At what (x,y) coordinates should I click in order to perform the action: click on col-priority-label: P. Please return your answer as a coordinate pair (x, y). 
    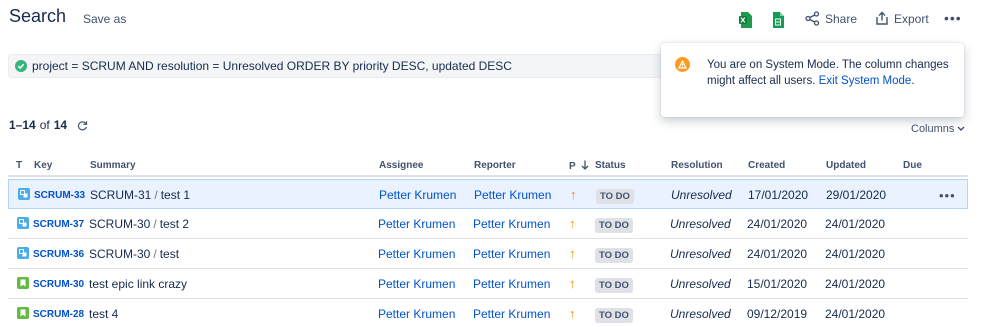
    Looking at the image, I should click on (572, 166).